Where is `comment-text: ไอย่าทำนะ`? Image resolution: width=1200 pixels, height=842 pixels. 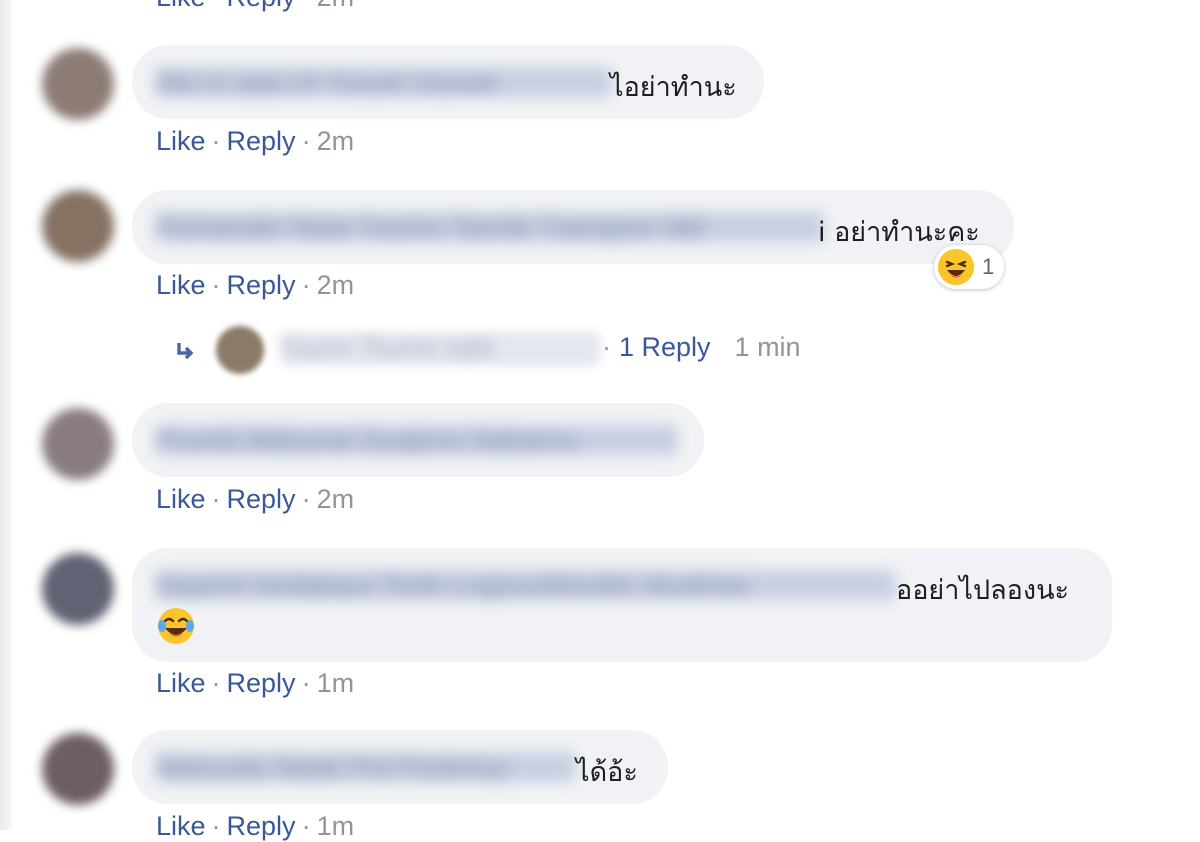 comment-text: ไอย่าทำนะ is located at coordinates (673, 87).